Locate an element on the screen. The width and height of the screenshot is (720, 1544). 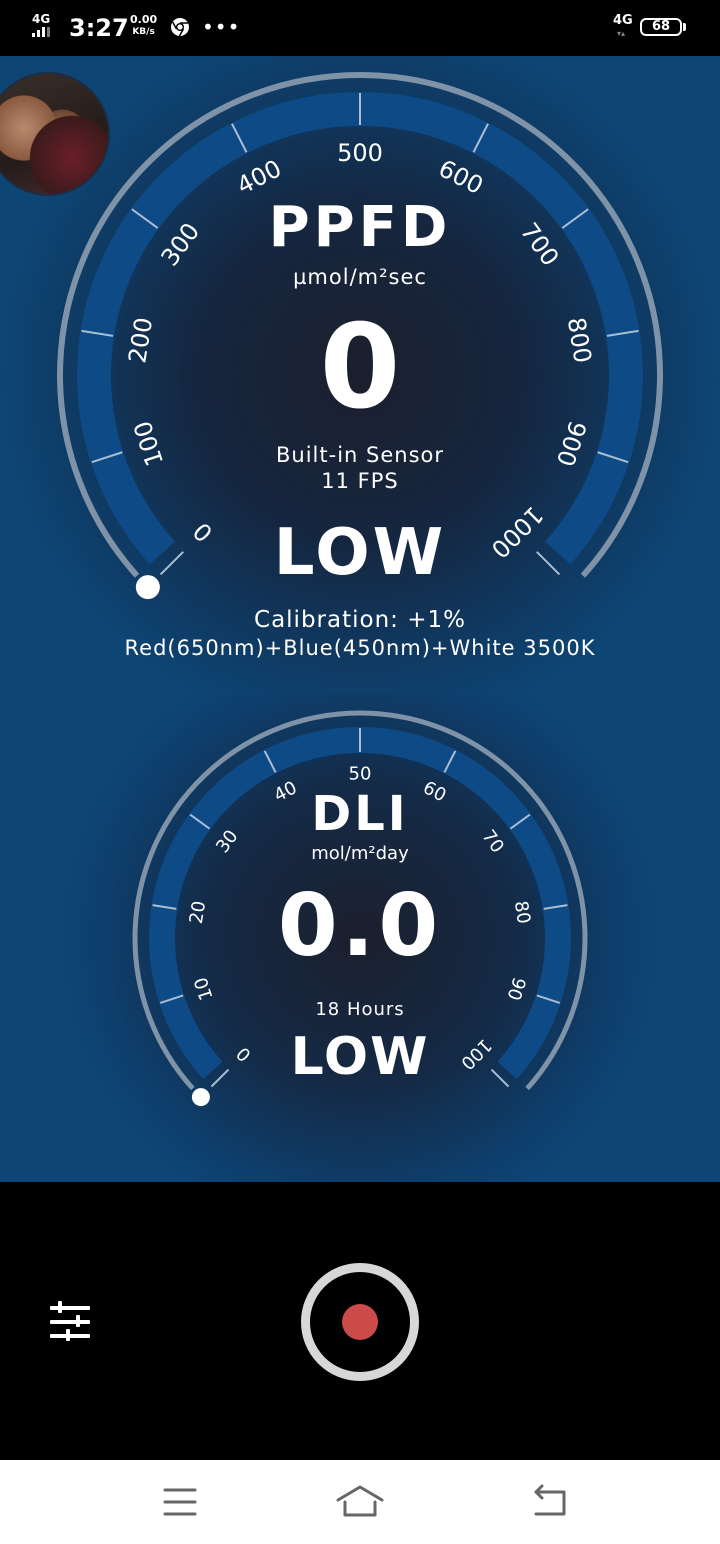
record-icon is located at coordinates (360, 1322).